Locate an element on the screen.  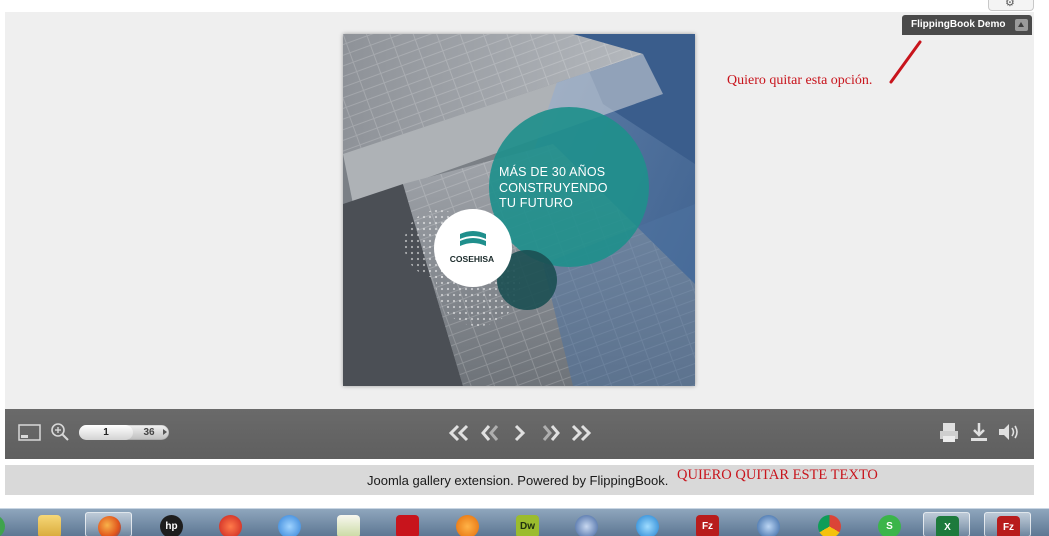
taskbar-item-folder is located at coordinates (49, 524).